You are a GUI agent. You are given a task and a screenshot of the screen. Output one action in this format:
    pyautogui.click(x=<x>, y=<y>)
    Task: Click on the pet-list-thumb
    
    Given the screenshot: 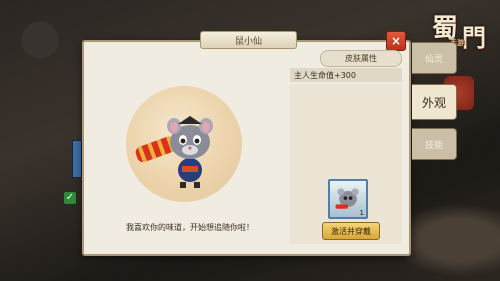 What is the action you would take?
    pyautogui.click(x=77, y=159)
    